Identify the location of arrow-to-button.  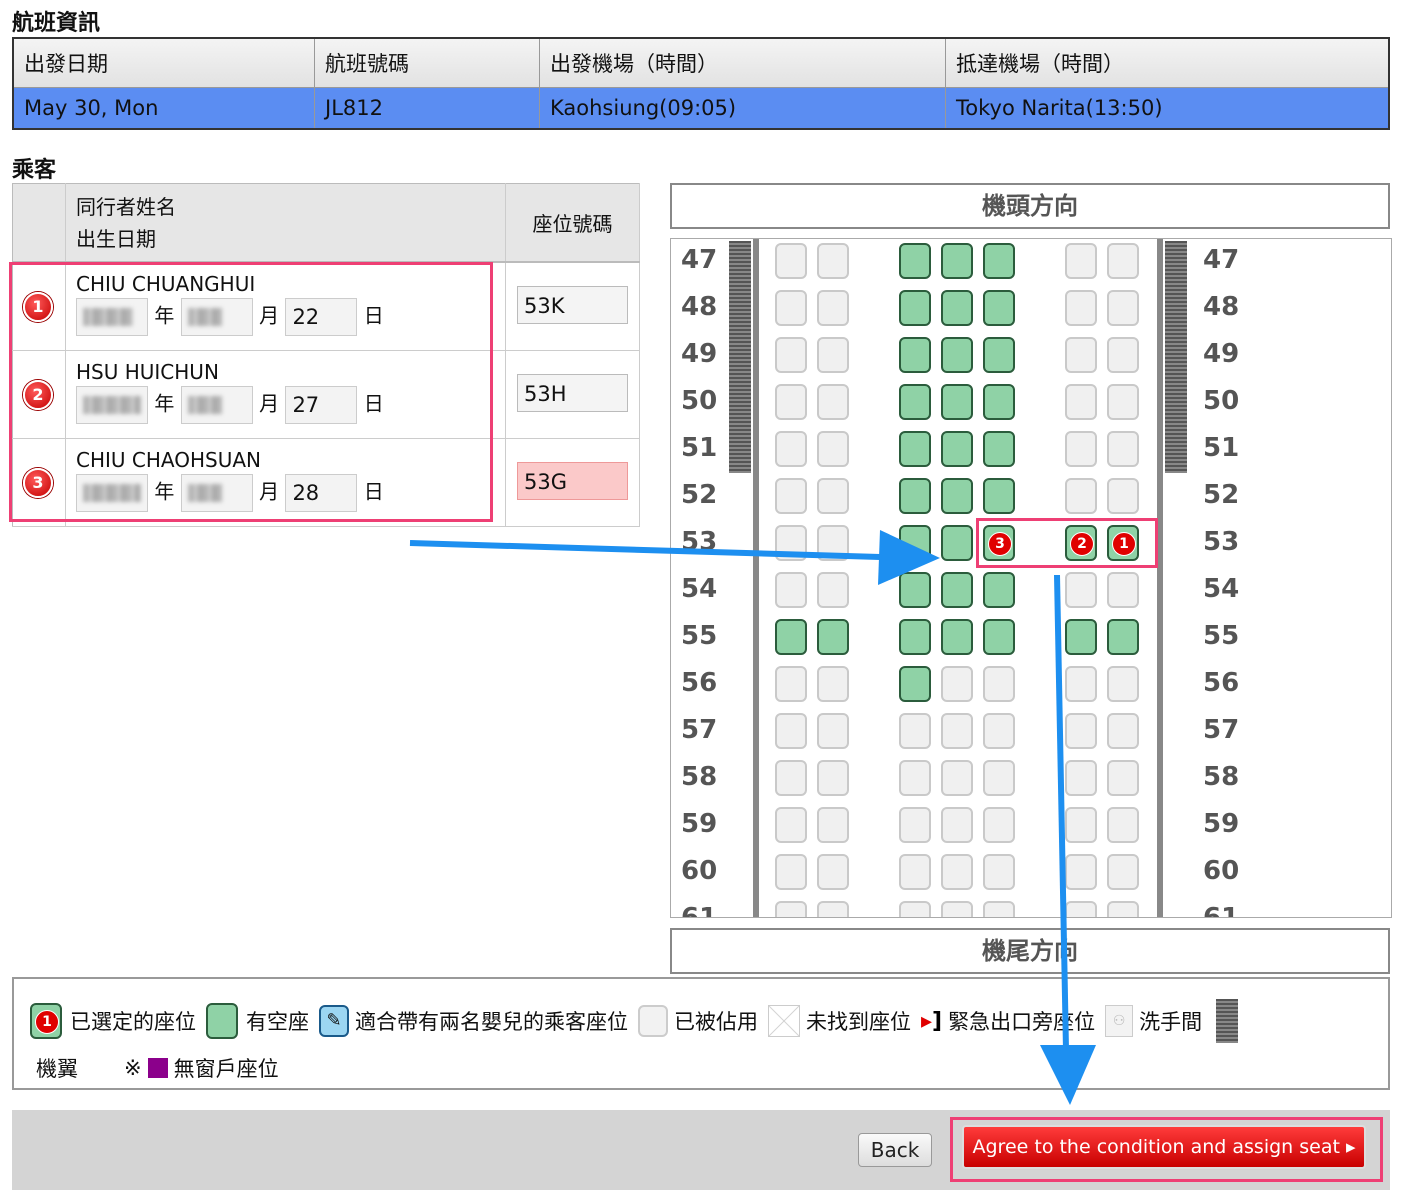
(1061, 812).